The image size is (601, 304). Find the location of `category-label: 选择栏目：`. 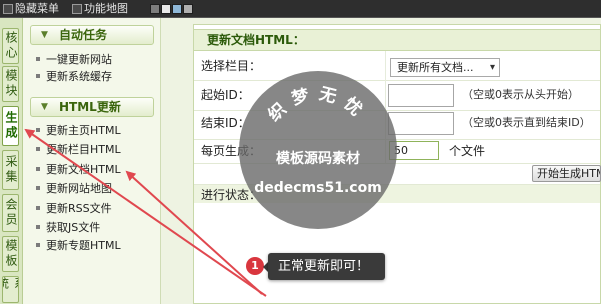

category-label: 选择栏目： is located at coordinates (231, 66).